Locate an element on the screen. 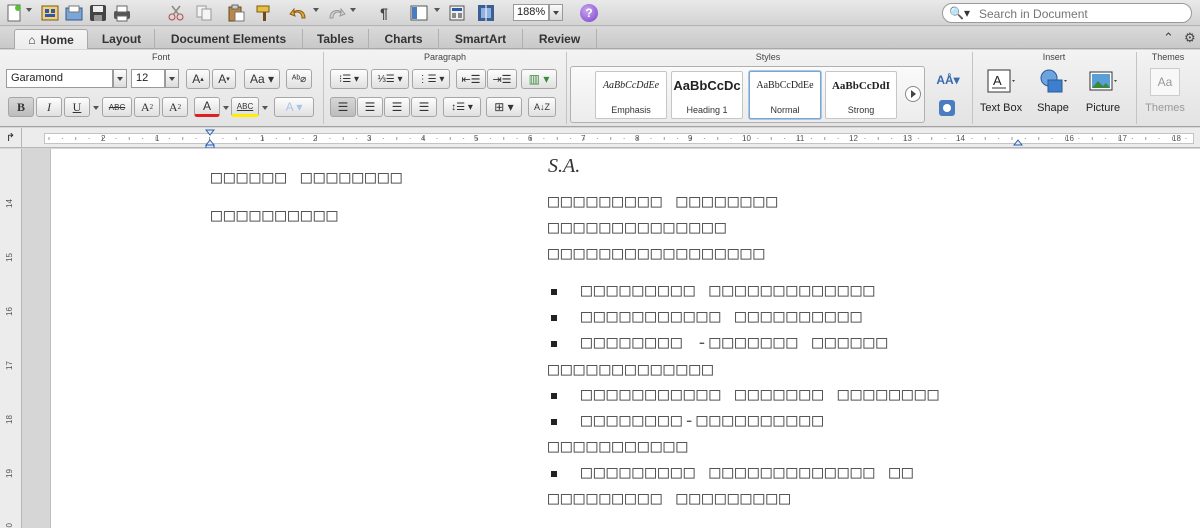 The width and height of the screenshot is (1200, 528). align-left-button: ☰ is located at coordinates (343, 107).